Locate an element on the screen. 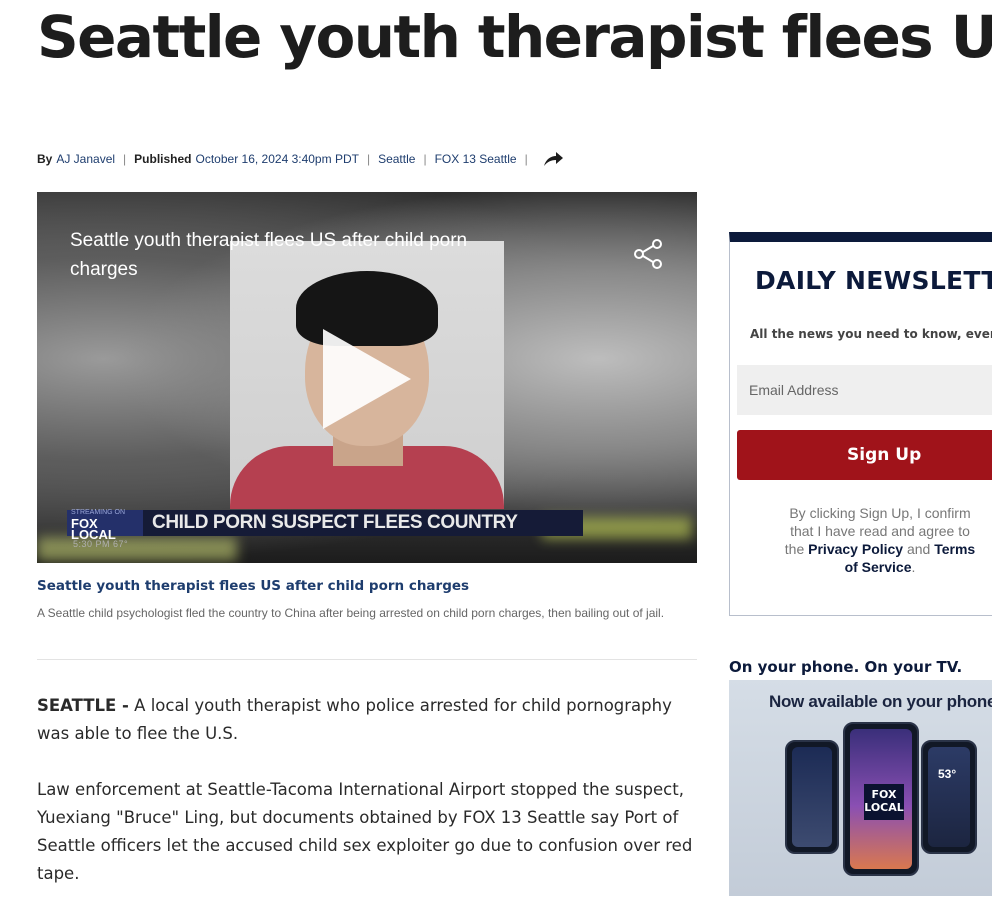 The image size is (992, 916). logo-line-1: FOX is located at coordinates (884, 794).